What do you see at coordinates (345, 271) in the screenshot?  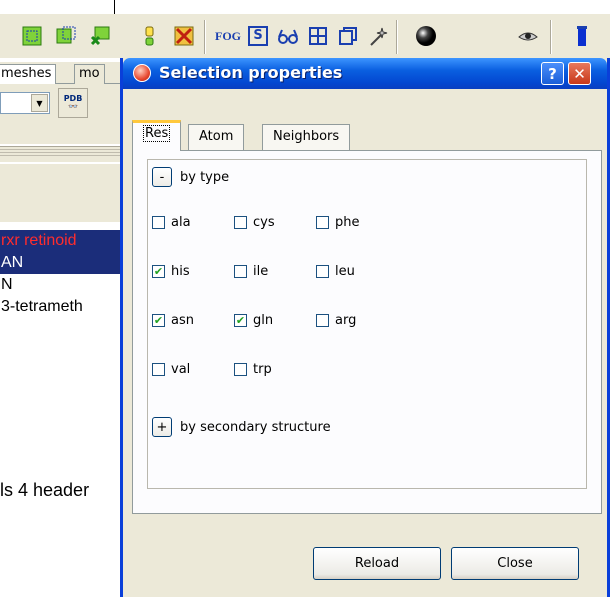 I see `checkbox-label: leu` at bounding box center [345, 271].